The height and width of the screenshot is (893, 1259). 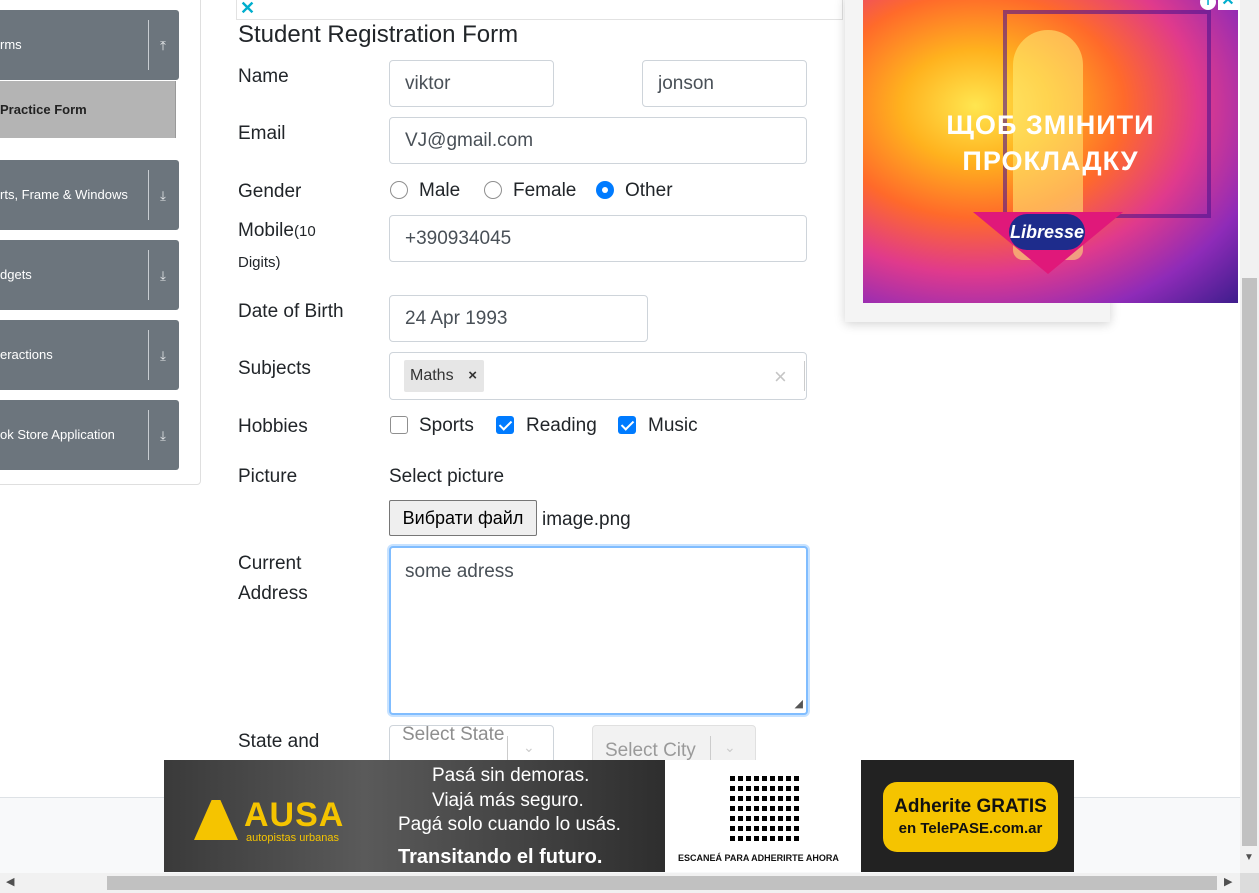 I want to click on sidebar-group-book-store: ok Store Application ⤓, so click(x=89, y=435).